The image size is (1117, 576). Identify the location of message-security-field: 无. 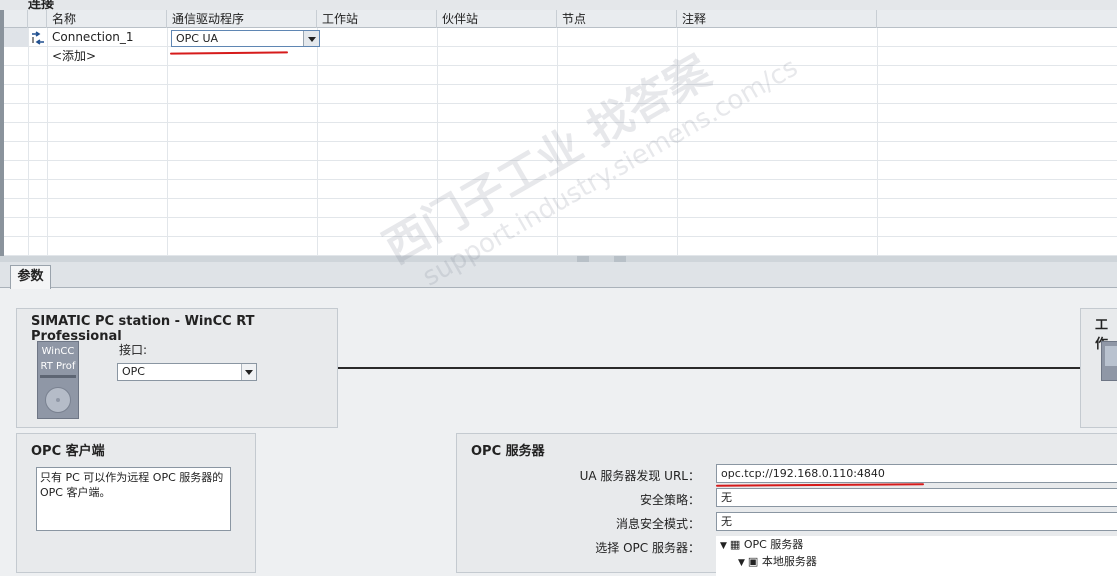
(916, 521).